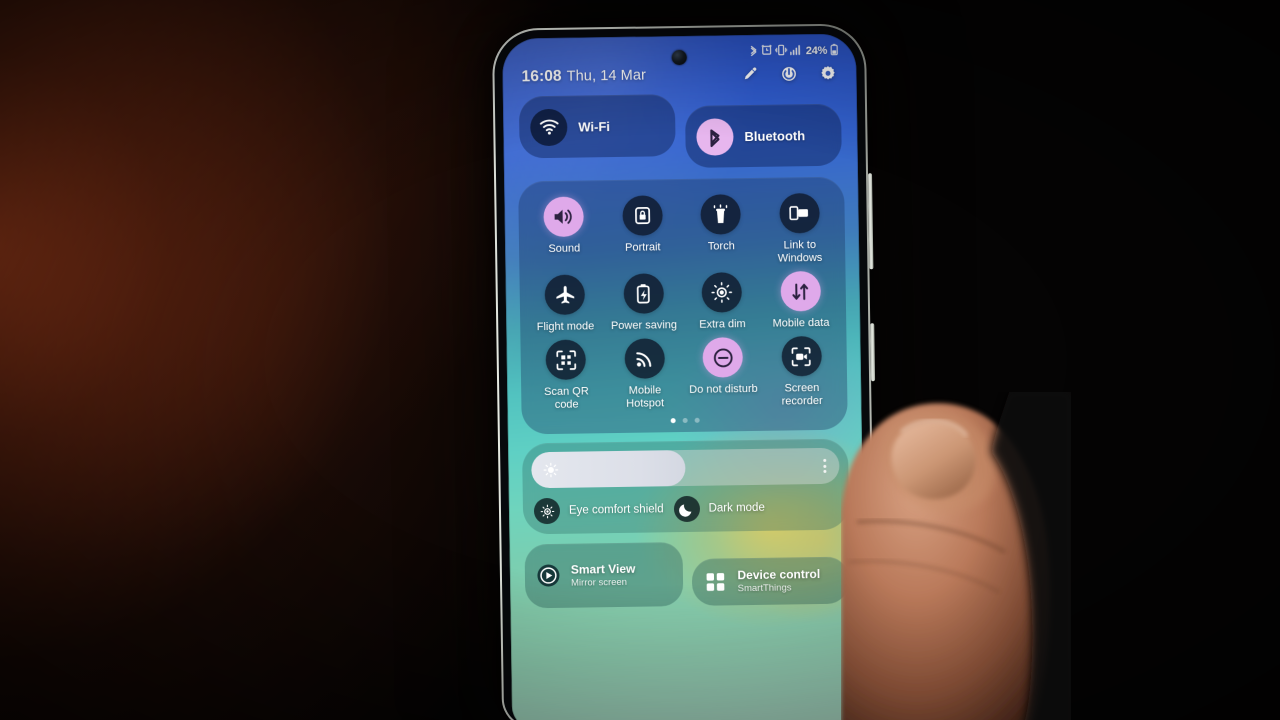 Image resolution: width=1280 pixels, height=720 pixels. I want to click on do-not-disturb-icon, so click(723, 357).